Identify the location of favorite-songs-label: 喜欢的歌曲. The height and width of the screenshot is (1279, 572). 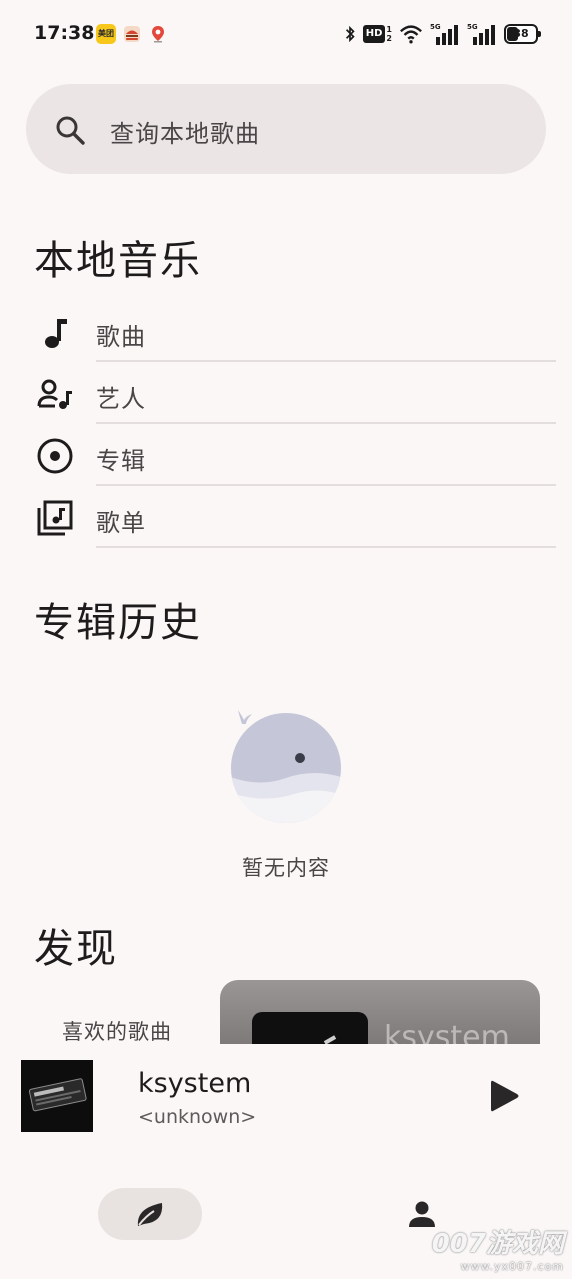
(117, 1031).